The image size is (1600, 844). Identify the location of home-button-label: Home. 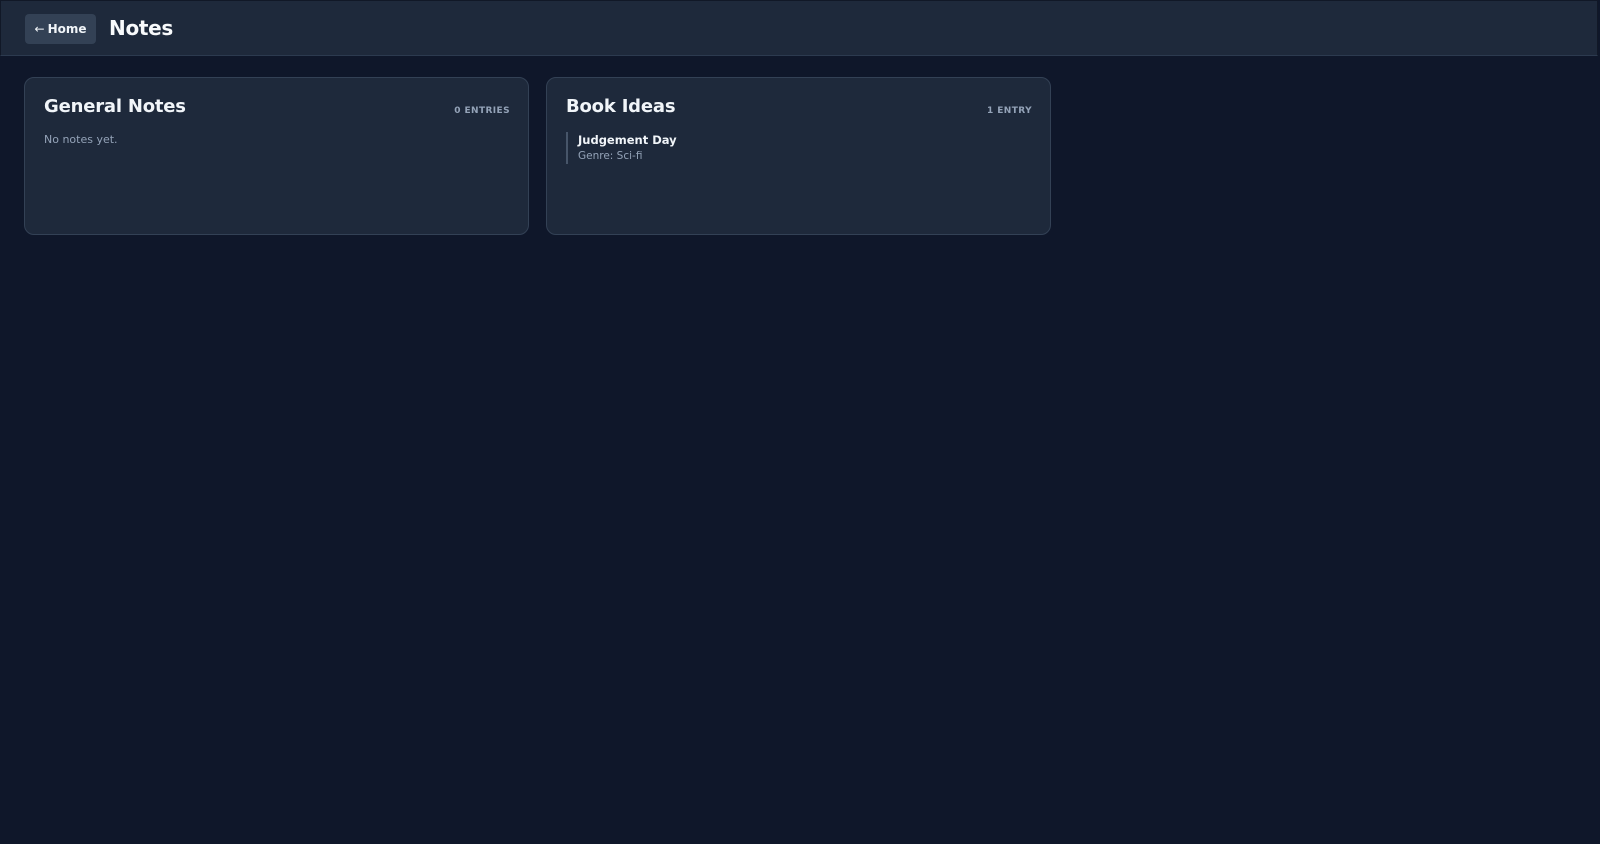
(67, 29).